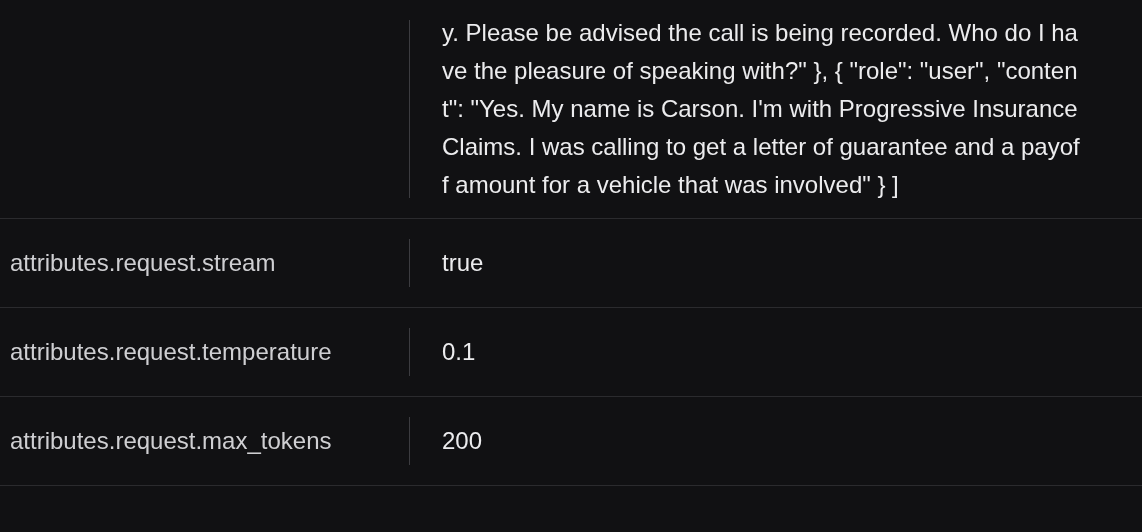 The image size is (1142, 532). What do you see at coordinates (463, 263) in the screenshot?
I see `attribute-value: true` at bounding box center [463, 263].